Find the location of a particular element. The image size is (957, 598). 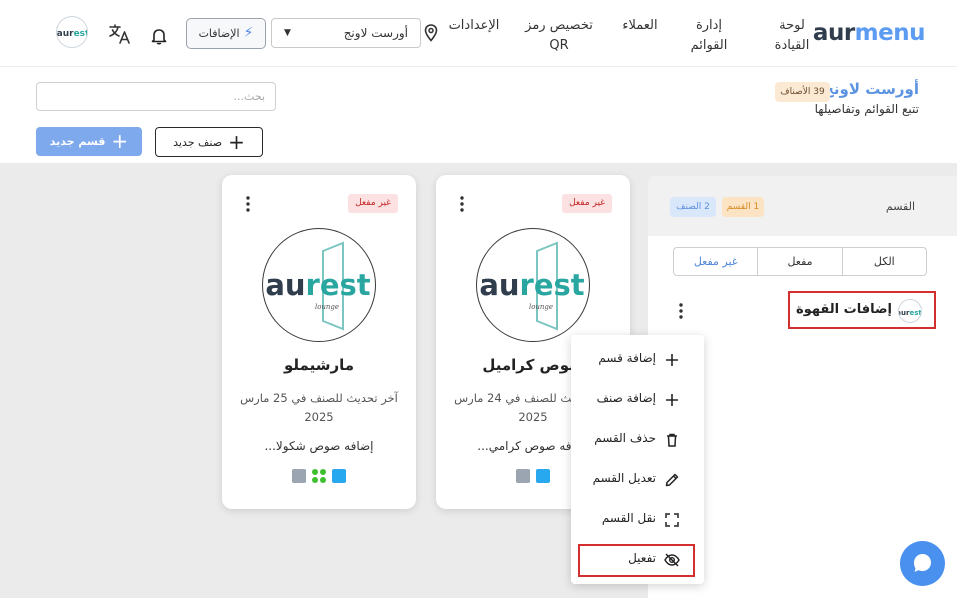

new-section-button: + قسم جديد is located at coordinates (89, 141).